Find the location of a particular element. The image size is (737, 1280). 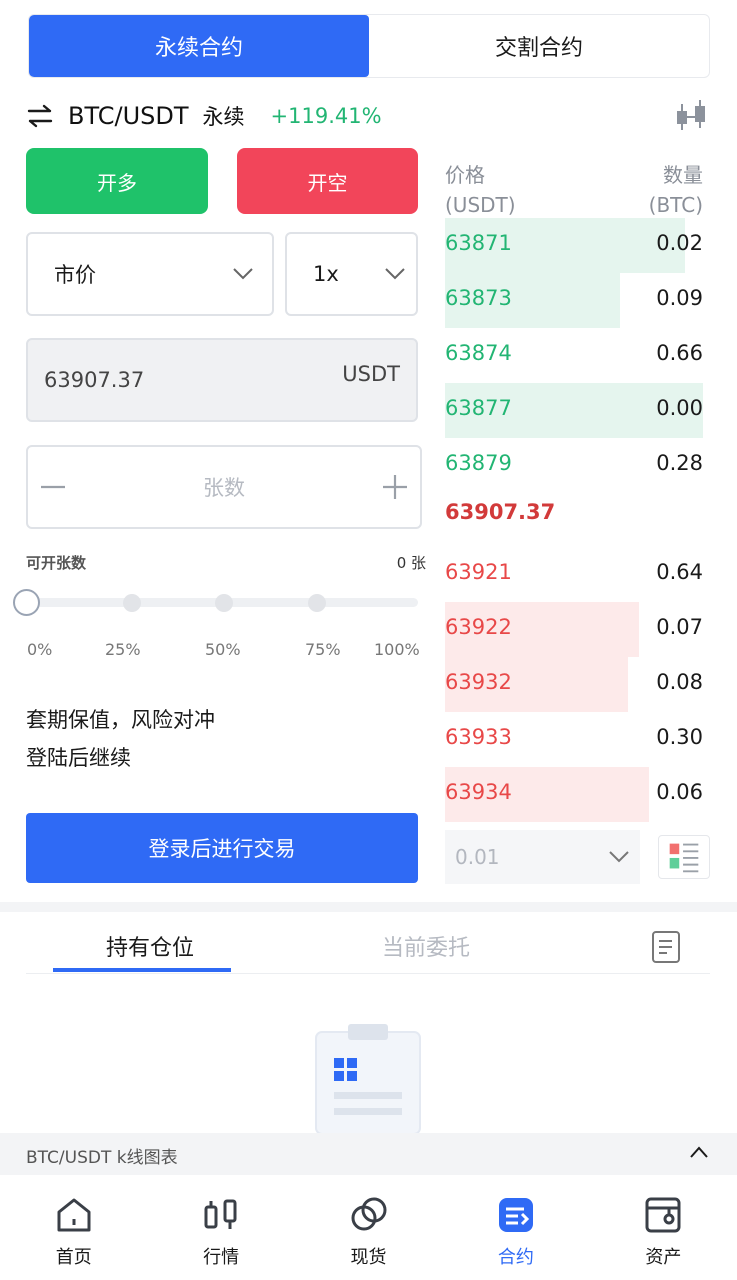

slider-label-50: 50% is located at coordinates (223, 649).